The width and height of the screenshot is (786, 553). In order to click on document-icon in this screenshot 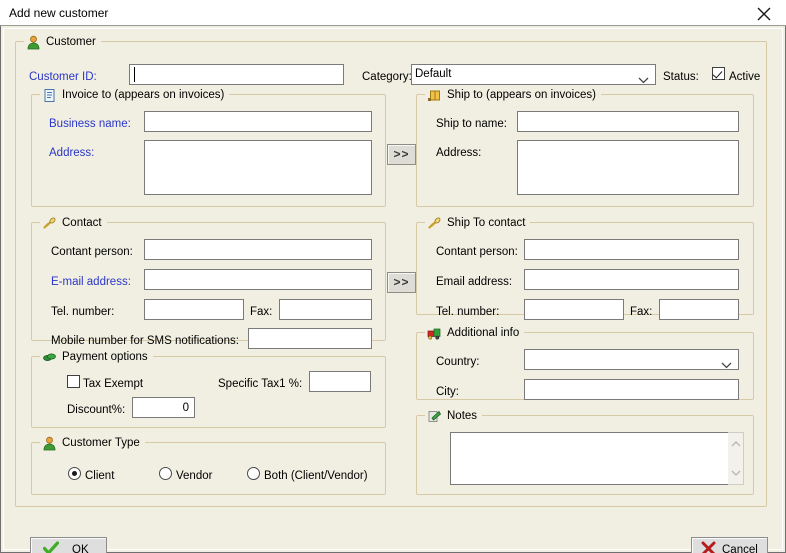, I will do `click(49, 95)`.